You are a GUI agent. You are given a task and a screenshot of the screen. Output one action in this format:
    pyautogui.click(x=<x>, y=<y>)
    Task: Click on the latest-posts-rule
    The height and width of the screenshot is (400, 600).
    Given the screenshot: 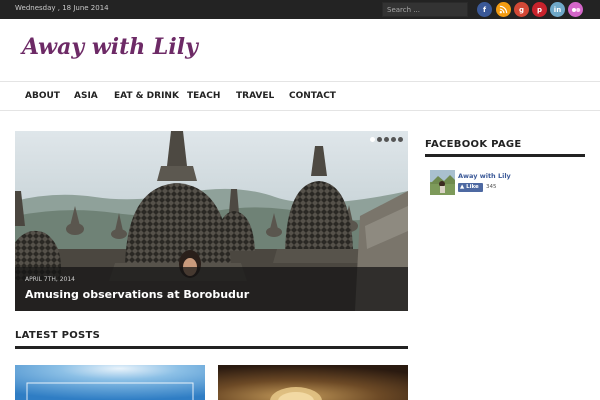 What is the action you would take?
    pyautogui.click(x=211, y=347)
    